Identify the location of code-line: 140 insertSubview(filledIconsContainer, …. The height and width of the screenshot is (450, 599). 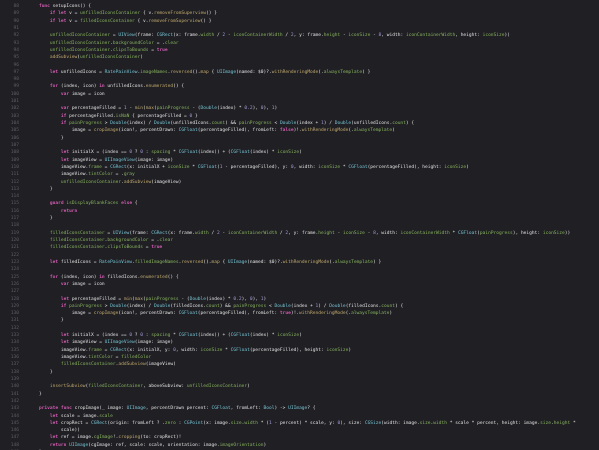
(299, 386).